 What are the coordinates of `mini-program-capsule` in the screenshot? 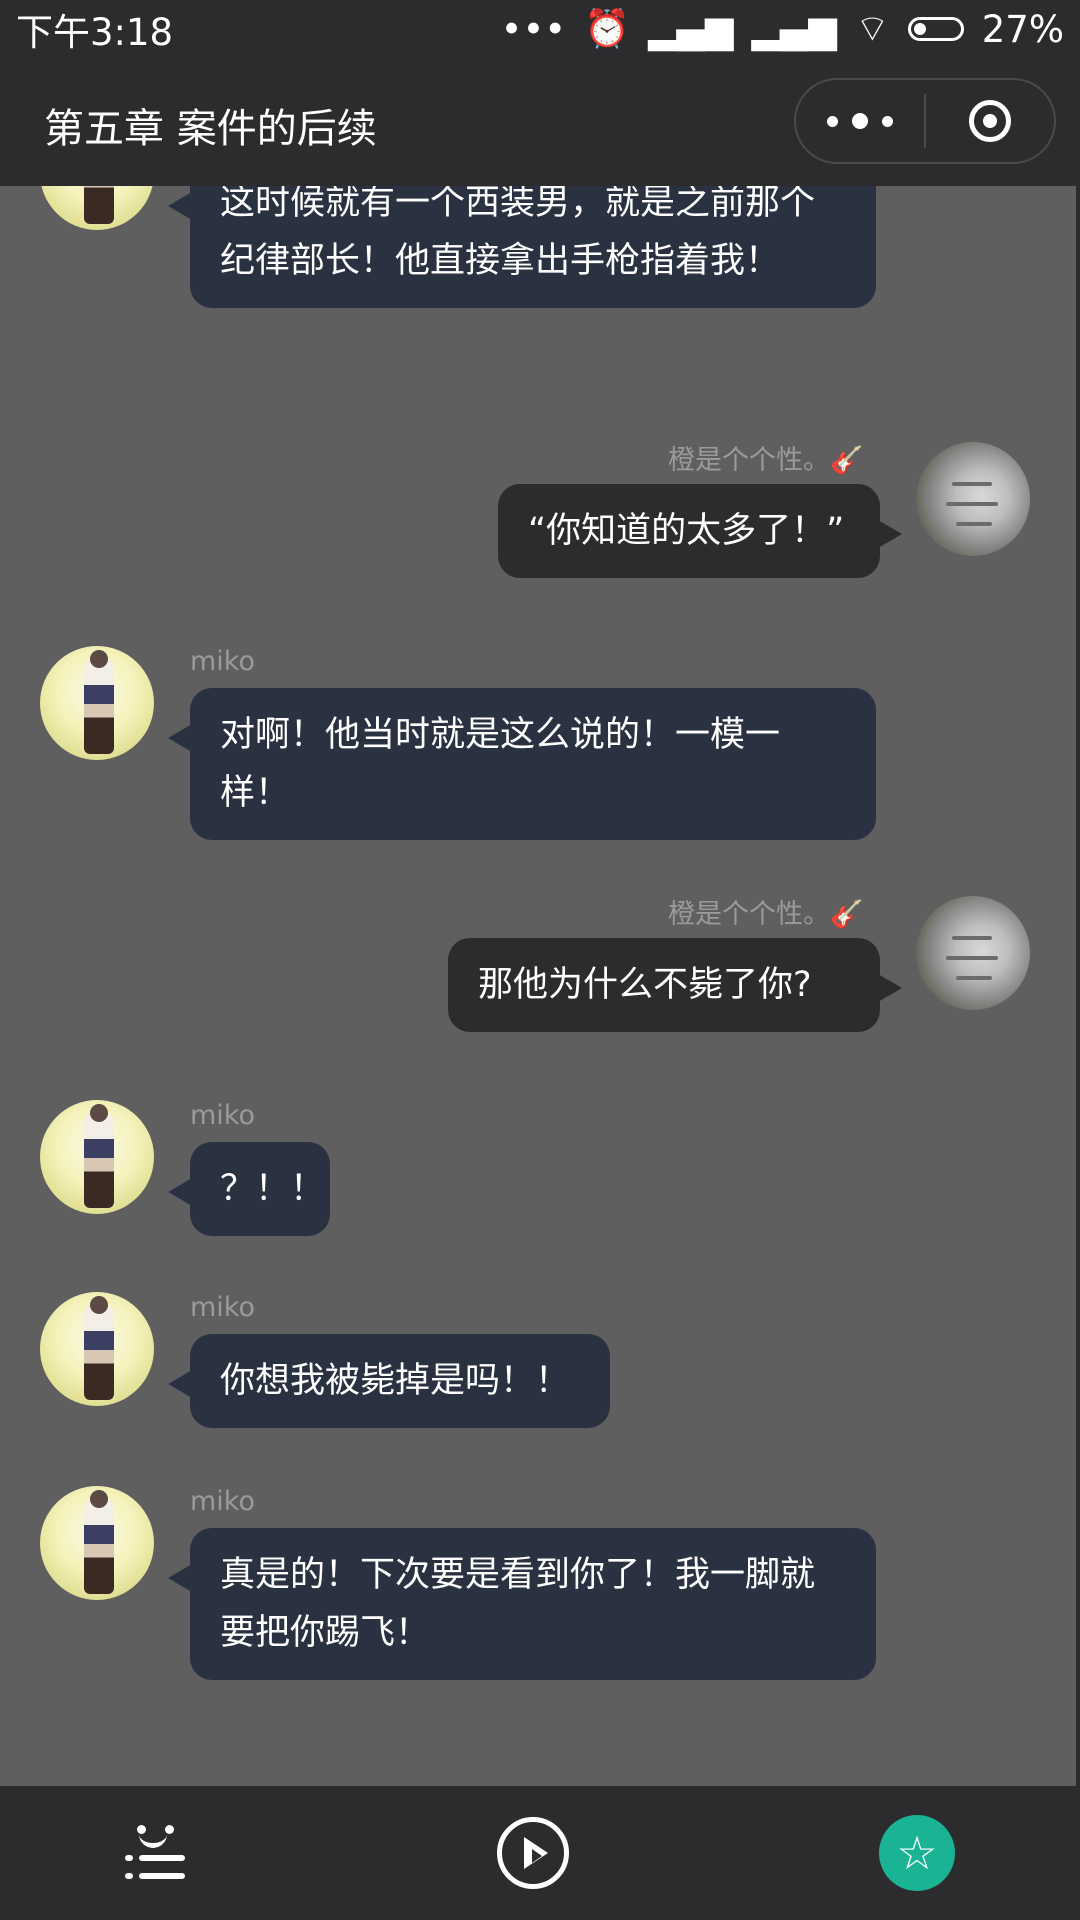 It's located at (925, 121).